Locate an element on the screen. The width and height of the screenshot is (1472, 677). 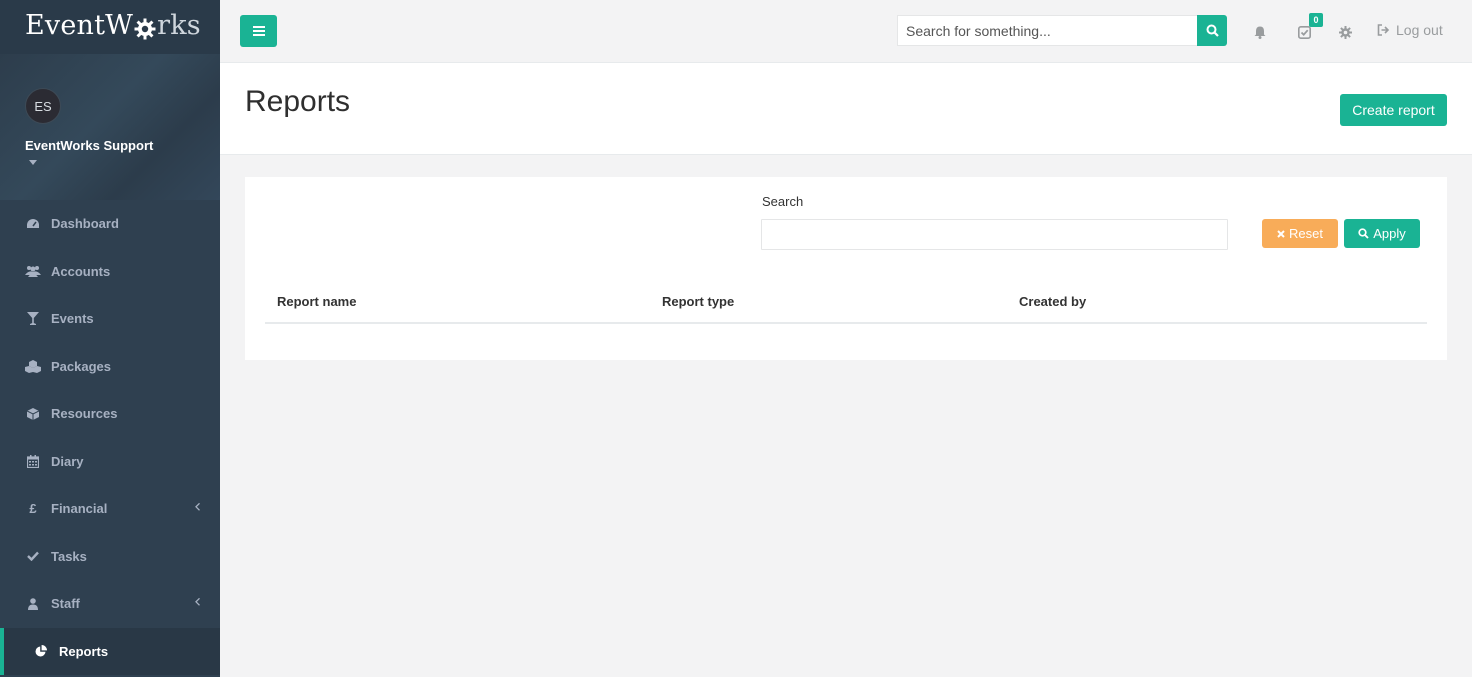
sidebar-item-label: Accounts is located at coordinates (81, 271).